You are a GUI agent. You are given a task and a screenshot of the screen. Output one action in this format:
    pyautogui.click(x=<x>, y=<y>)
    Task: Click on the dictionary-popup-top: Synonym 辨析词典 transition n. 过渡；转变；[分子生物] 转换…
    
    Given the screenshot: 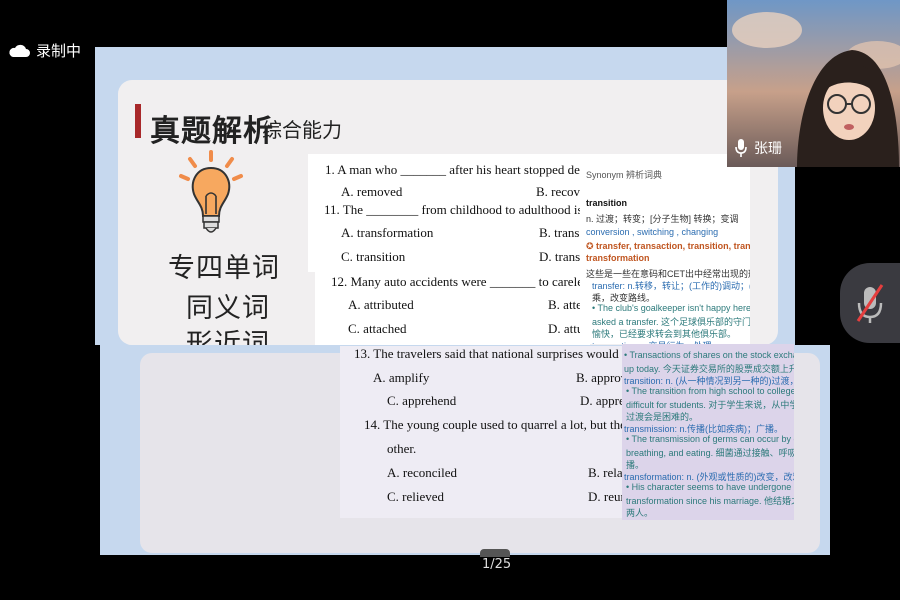 What is the action you would take?
    pyautogui.click(x=665, y=249)
    